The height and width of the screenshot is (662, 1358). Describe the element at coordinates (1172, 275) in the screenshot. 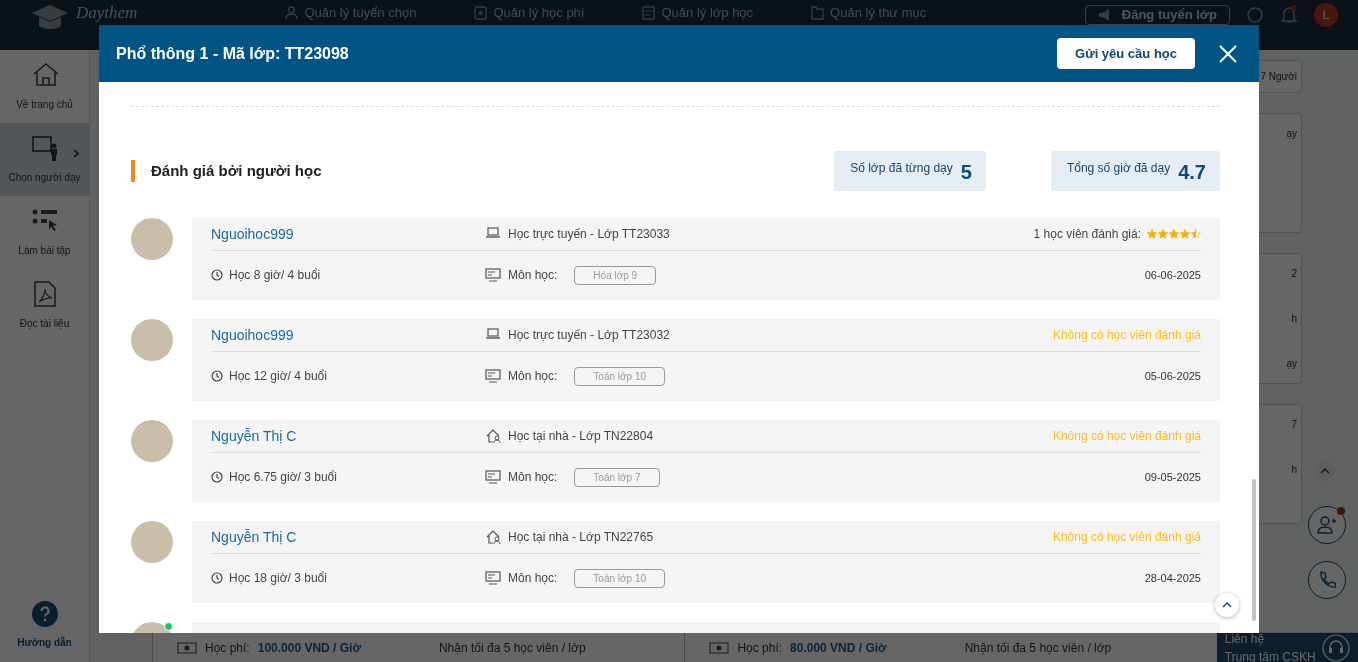

I see `review-date: 06-06-2025` at that location.